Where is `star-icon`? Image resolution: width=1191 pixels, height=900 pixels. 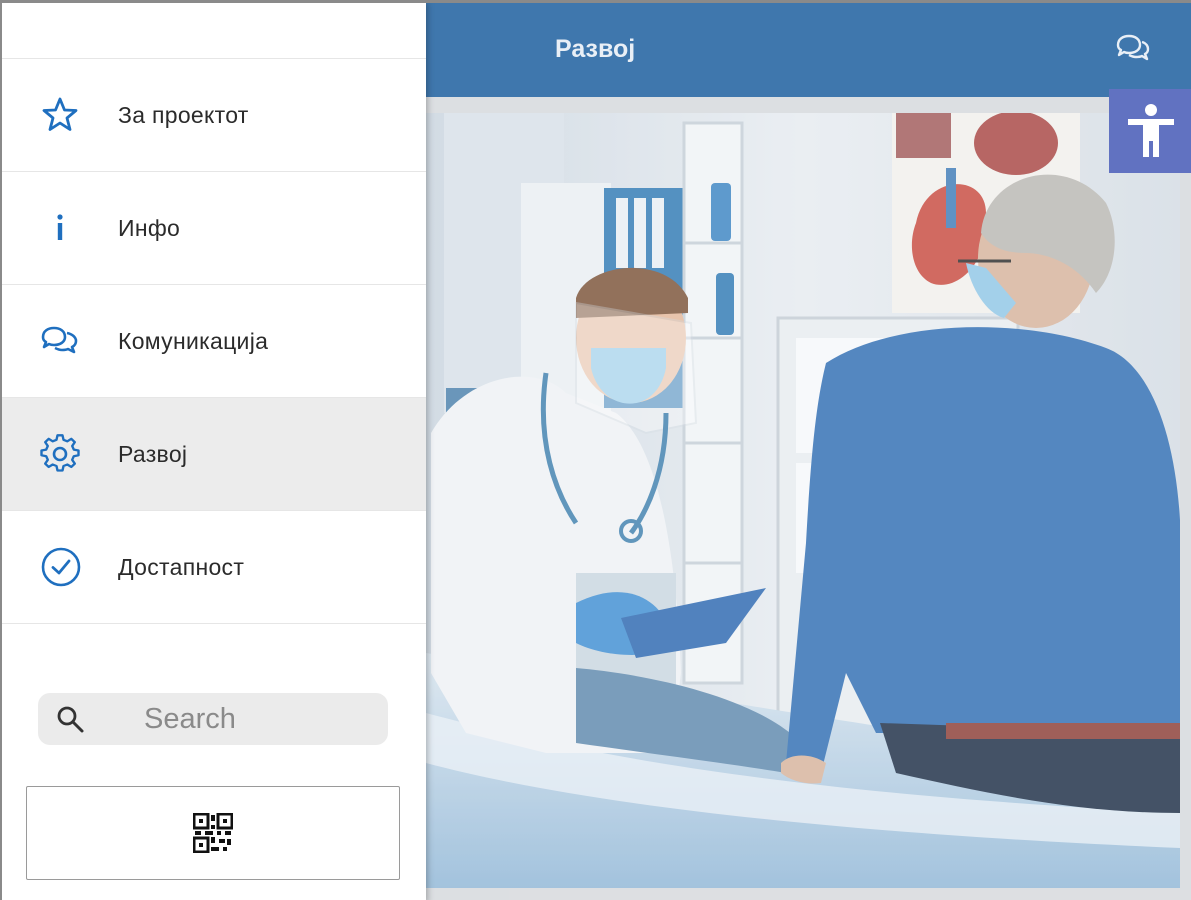
star-icon is located at coordinates (60, 115).